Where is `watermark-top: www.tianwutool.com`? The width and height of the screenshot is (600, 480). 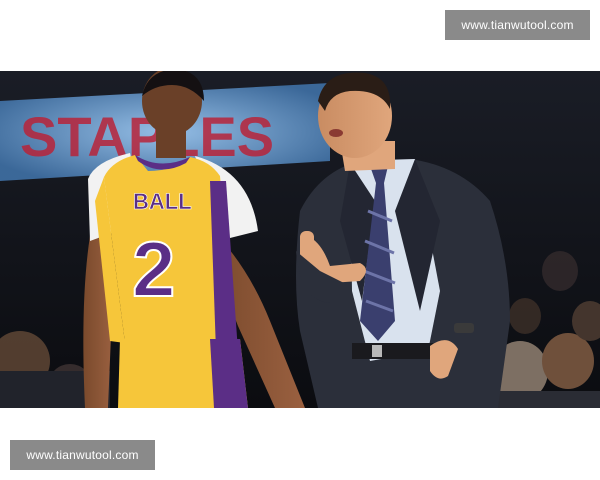 watermark-top: www.tianwutool.com is located at coordinates (517, 25).